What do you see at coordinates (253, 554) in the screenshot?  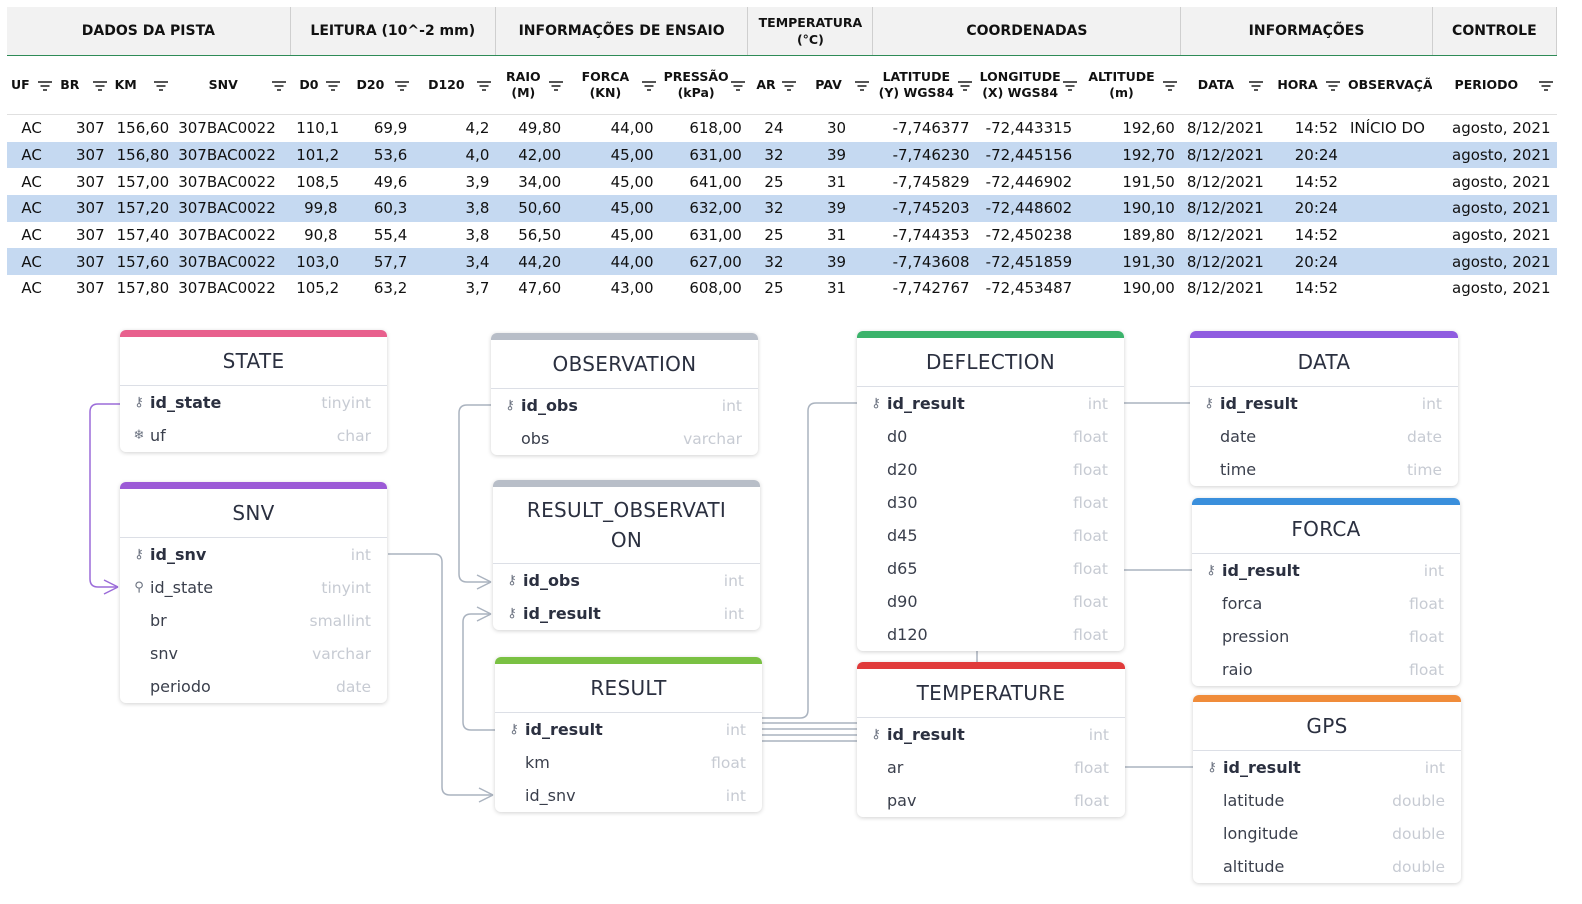 I see `field-row: ⚷ id_snv int` at bounding box center [253, 554].